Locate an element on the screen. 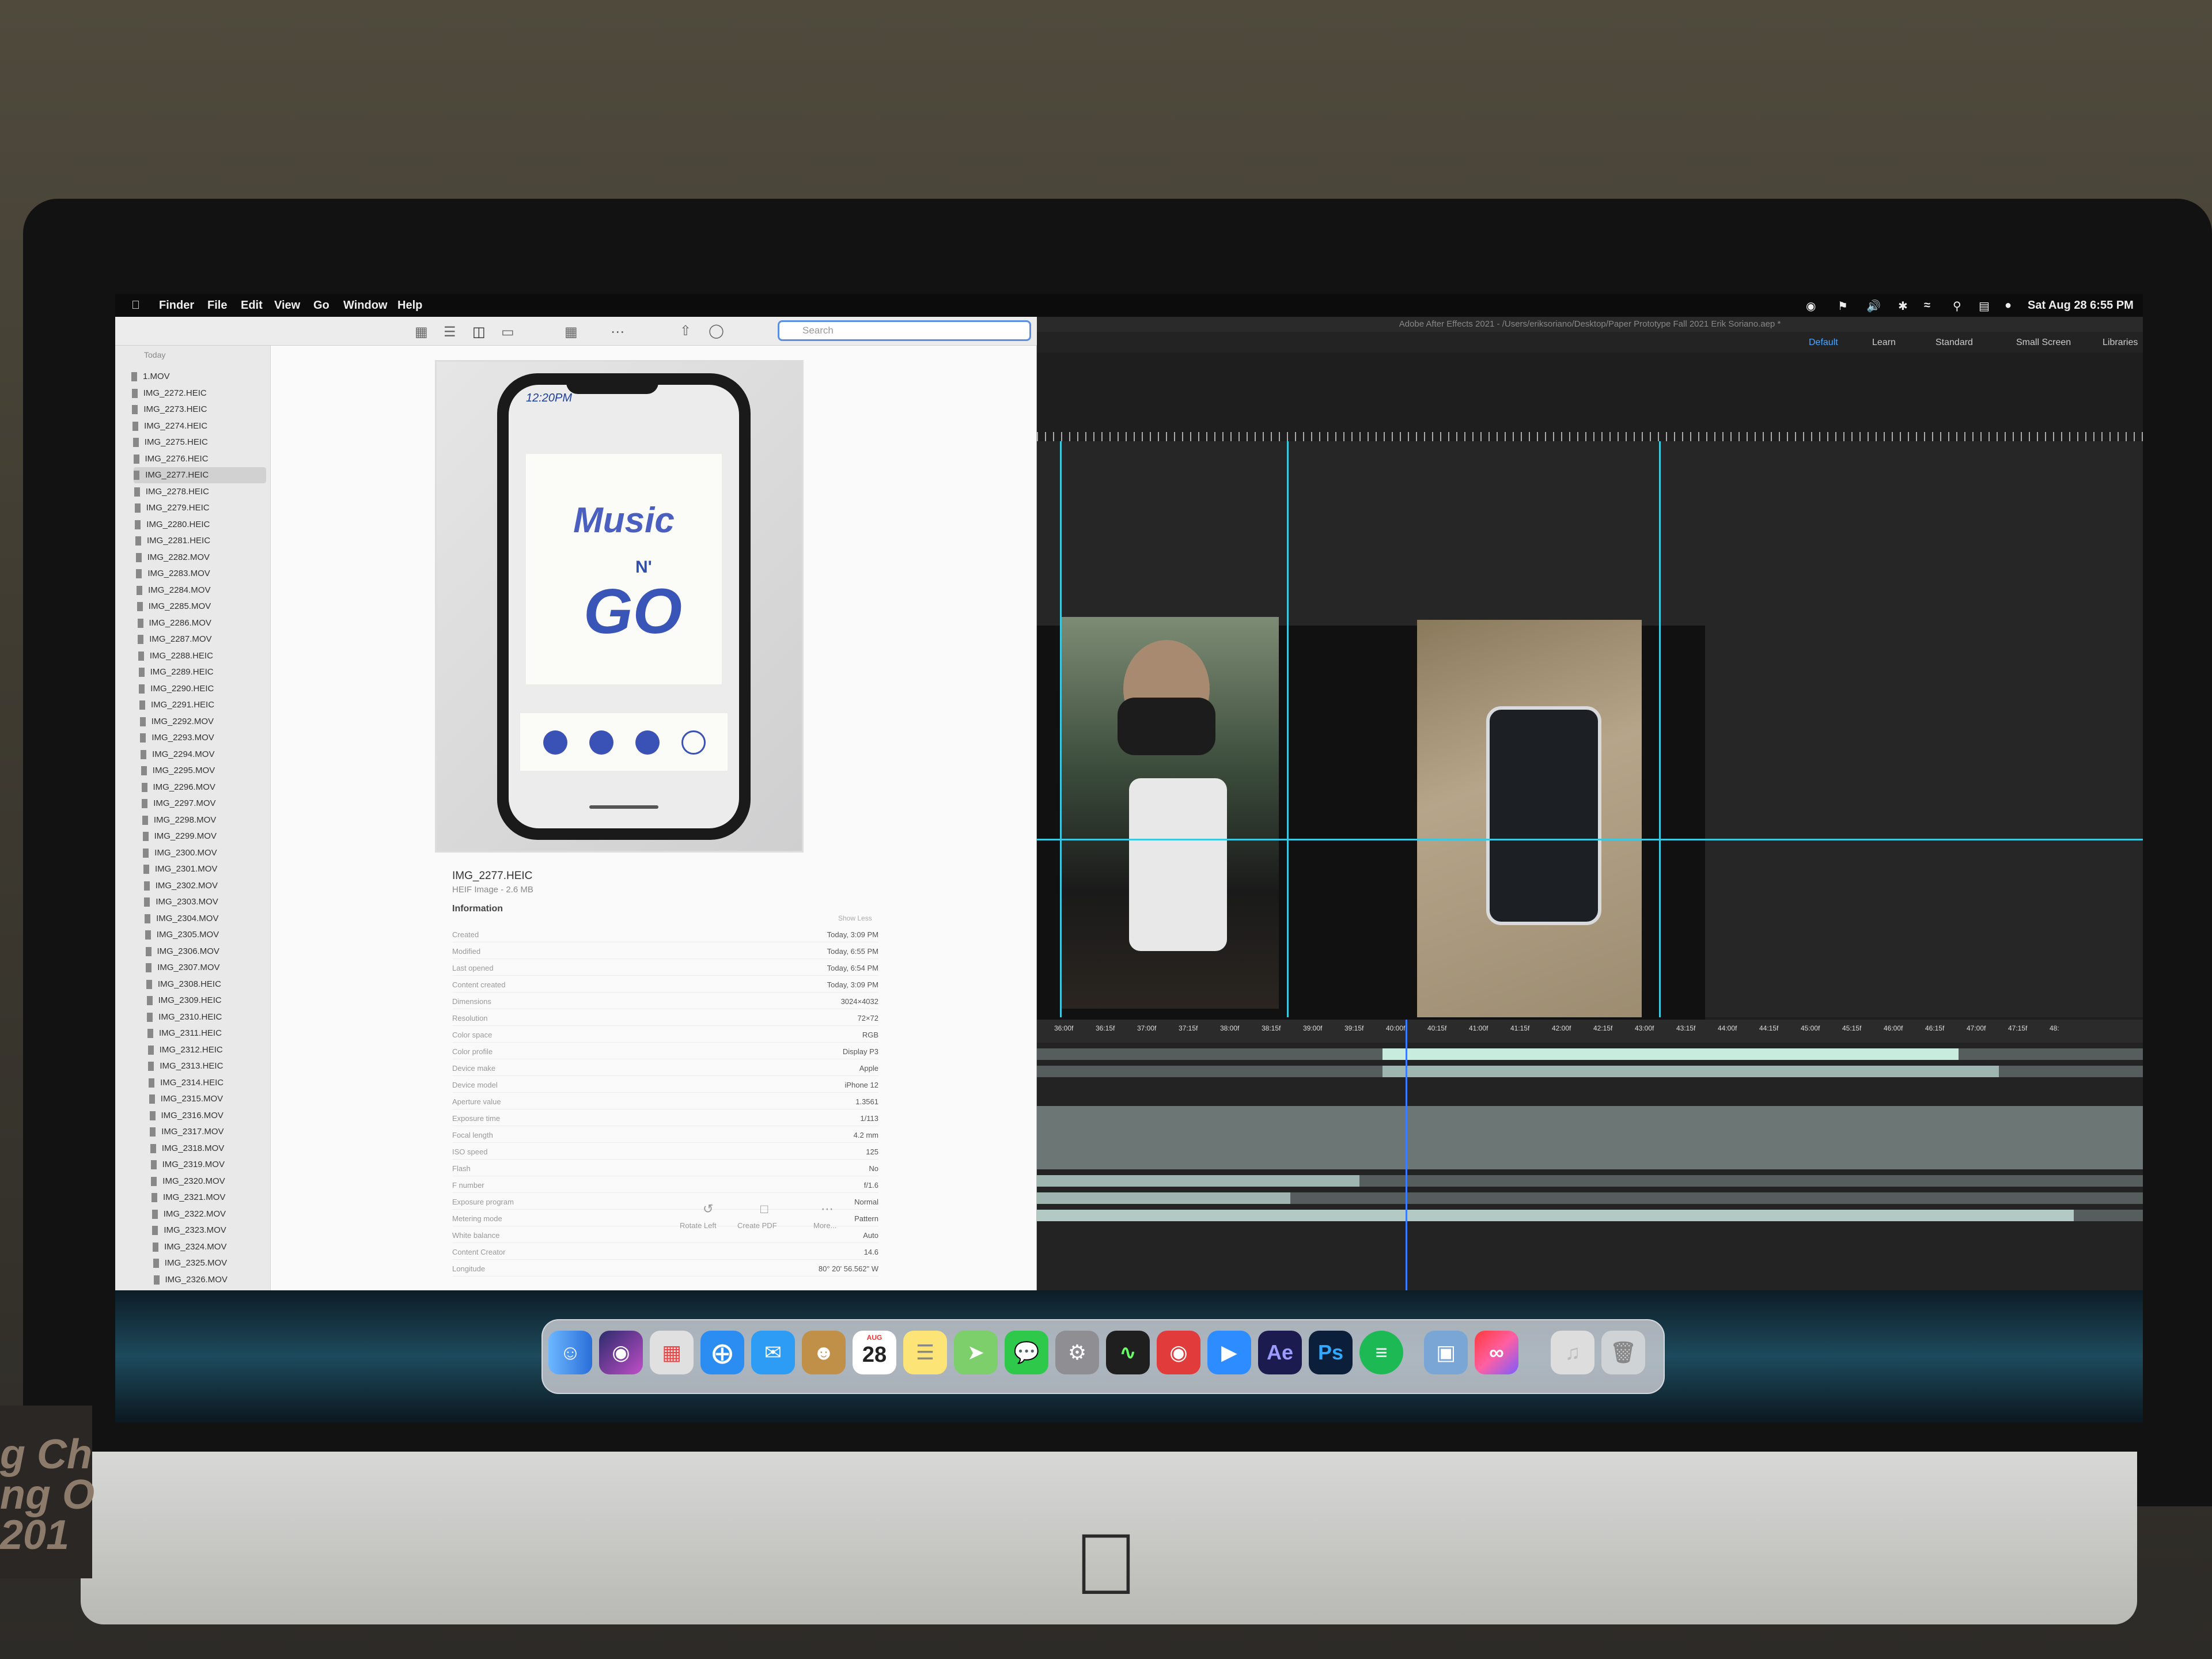 The image size is (2212, 1659). file-list-item: IMG_2298.MOV is located at coordinates (208, 820).